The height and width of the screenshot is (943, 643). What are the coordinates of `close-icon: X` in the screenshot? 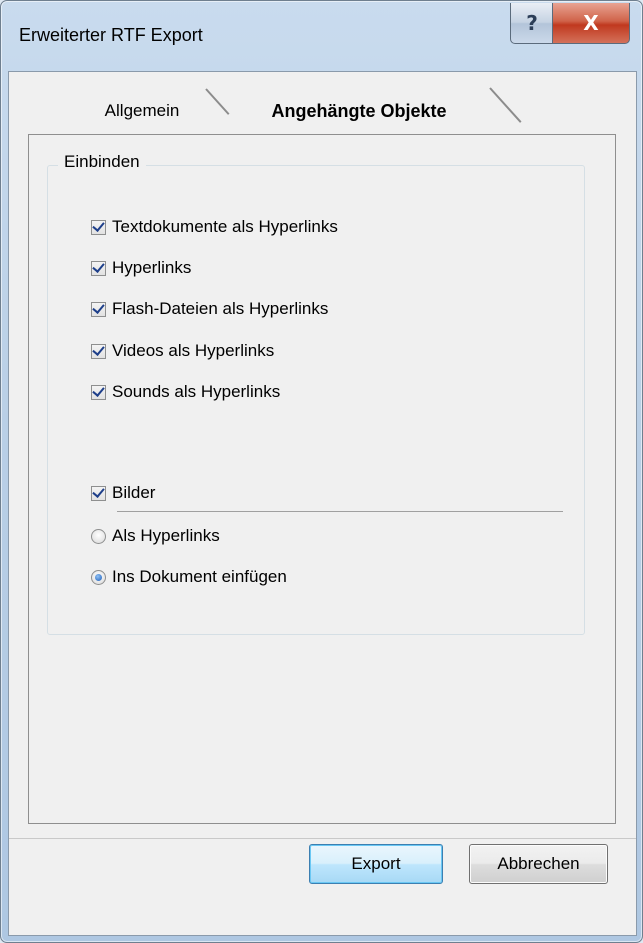 It's located at (591, 23).